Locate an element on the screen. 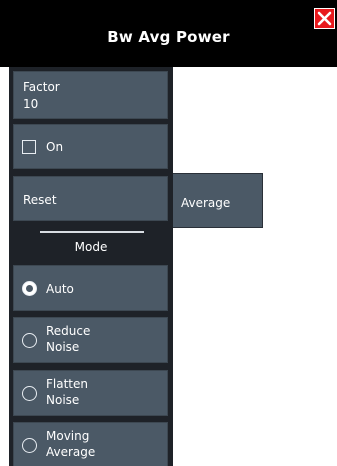  close-button is located at coordinates (324, 18).